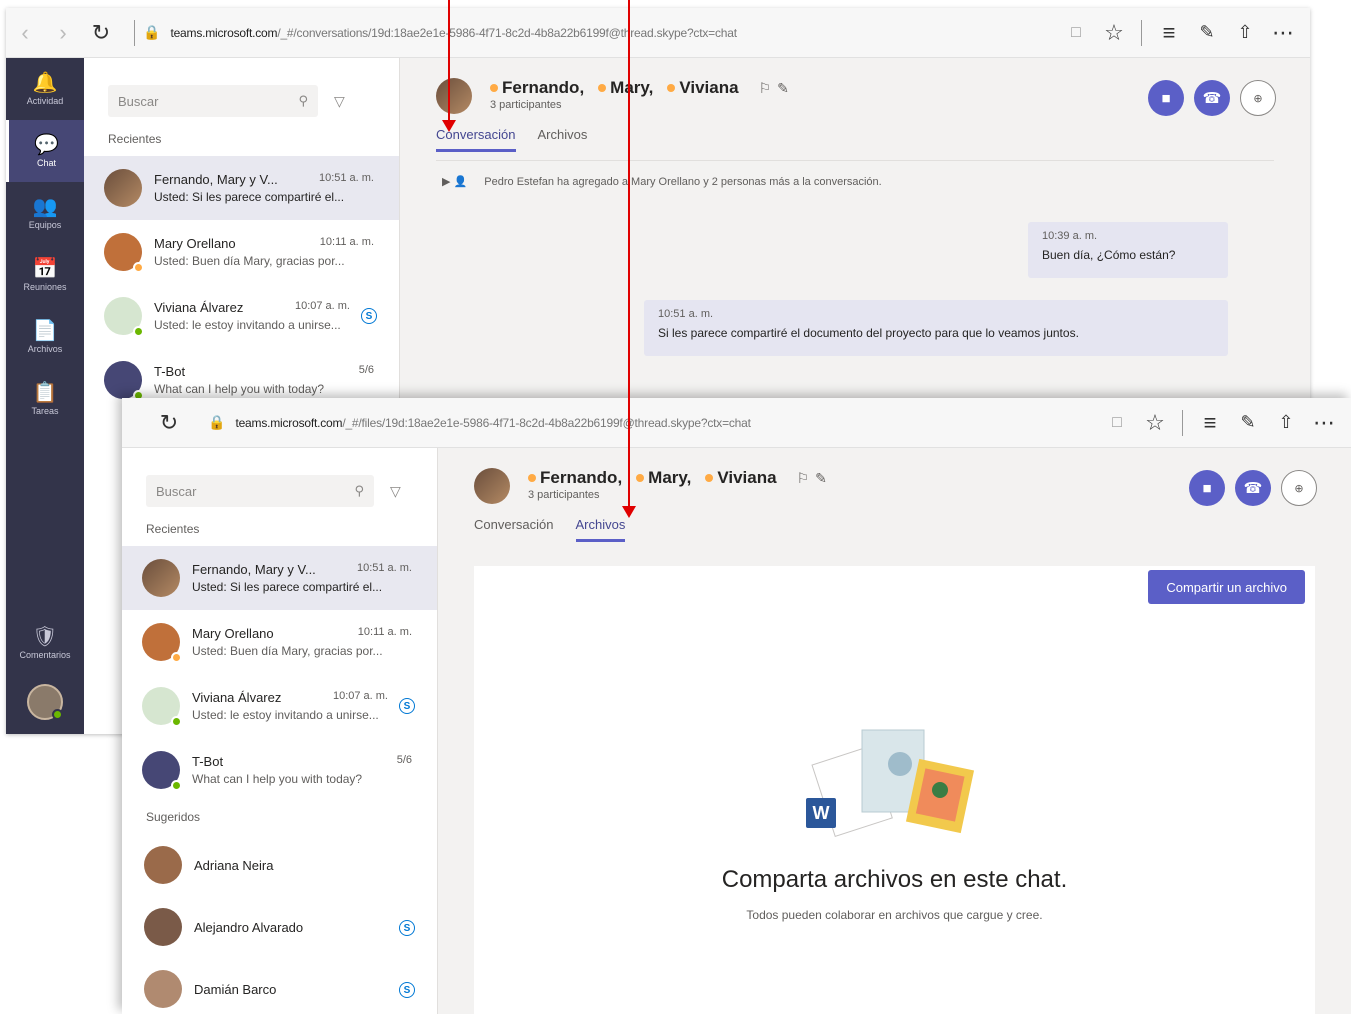 The image size is (1351, 1014). I want to click on rail-item-chat: 💬 Chat, so click(45, 151).